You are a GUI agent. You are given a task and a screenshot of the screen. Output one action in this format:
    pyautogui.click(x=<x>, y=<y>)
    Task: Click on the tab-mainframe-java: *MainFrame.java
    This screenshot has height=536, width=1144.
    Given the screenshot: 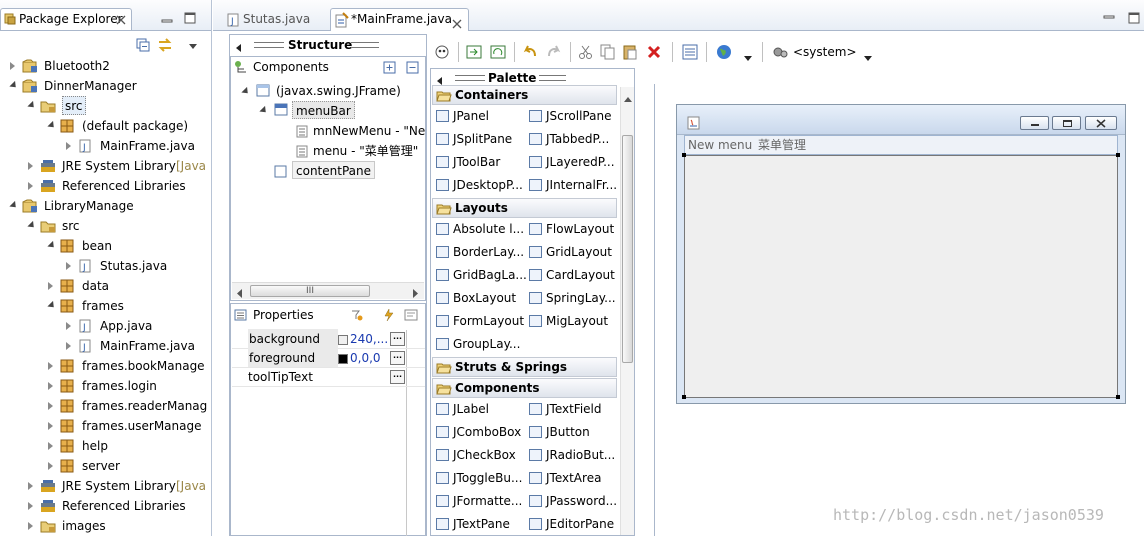 What is the action you would take?
    pyautogui.click(x=399, y=19)
    